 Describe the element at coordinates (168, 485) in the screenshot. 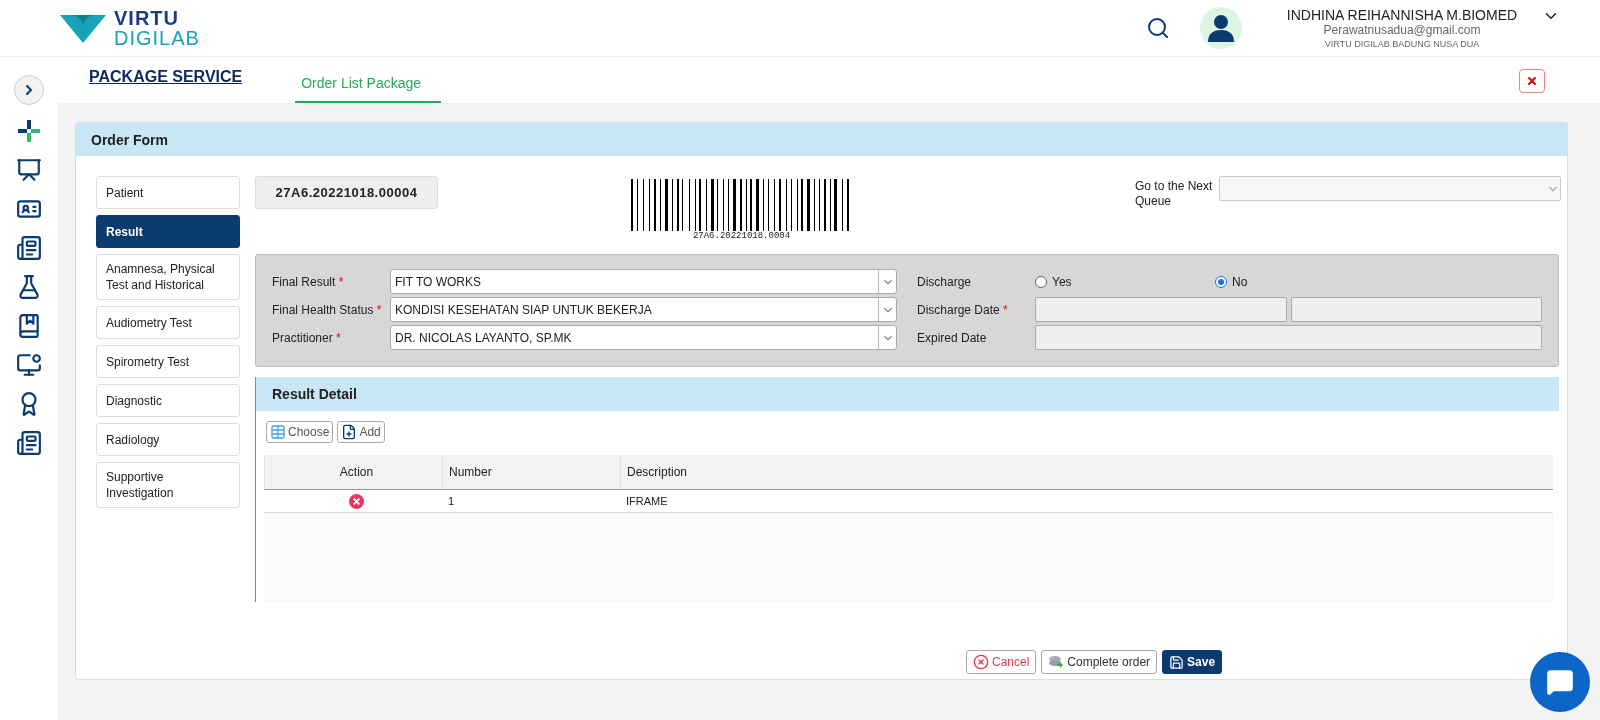

I see `section-tab: Supportive Investigation` at that location.